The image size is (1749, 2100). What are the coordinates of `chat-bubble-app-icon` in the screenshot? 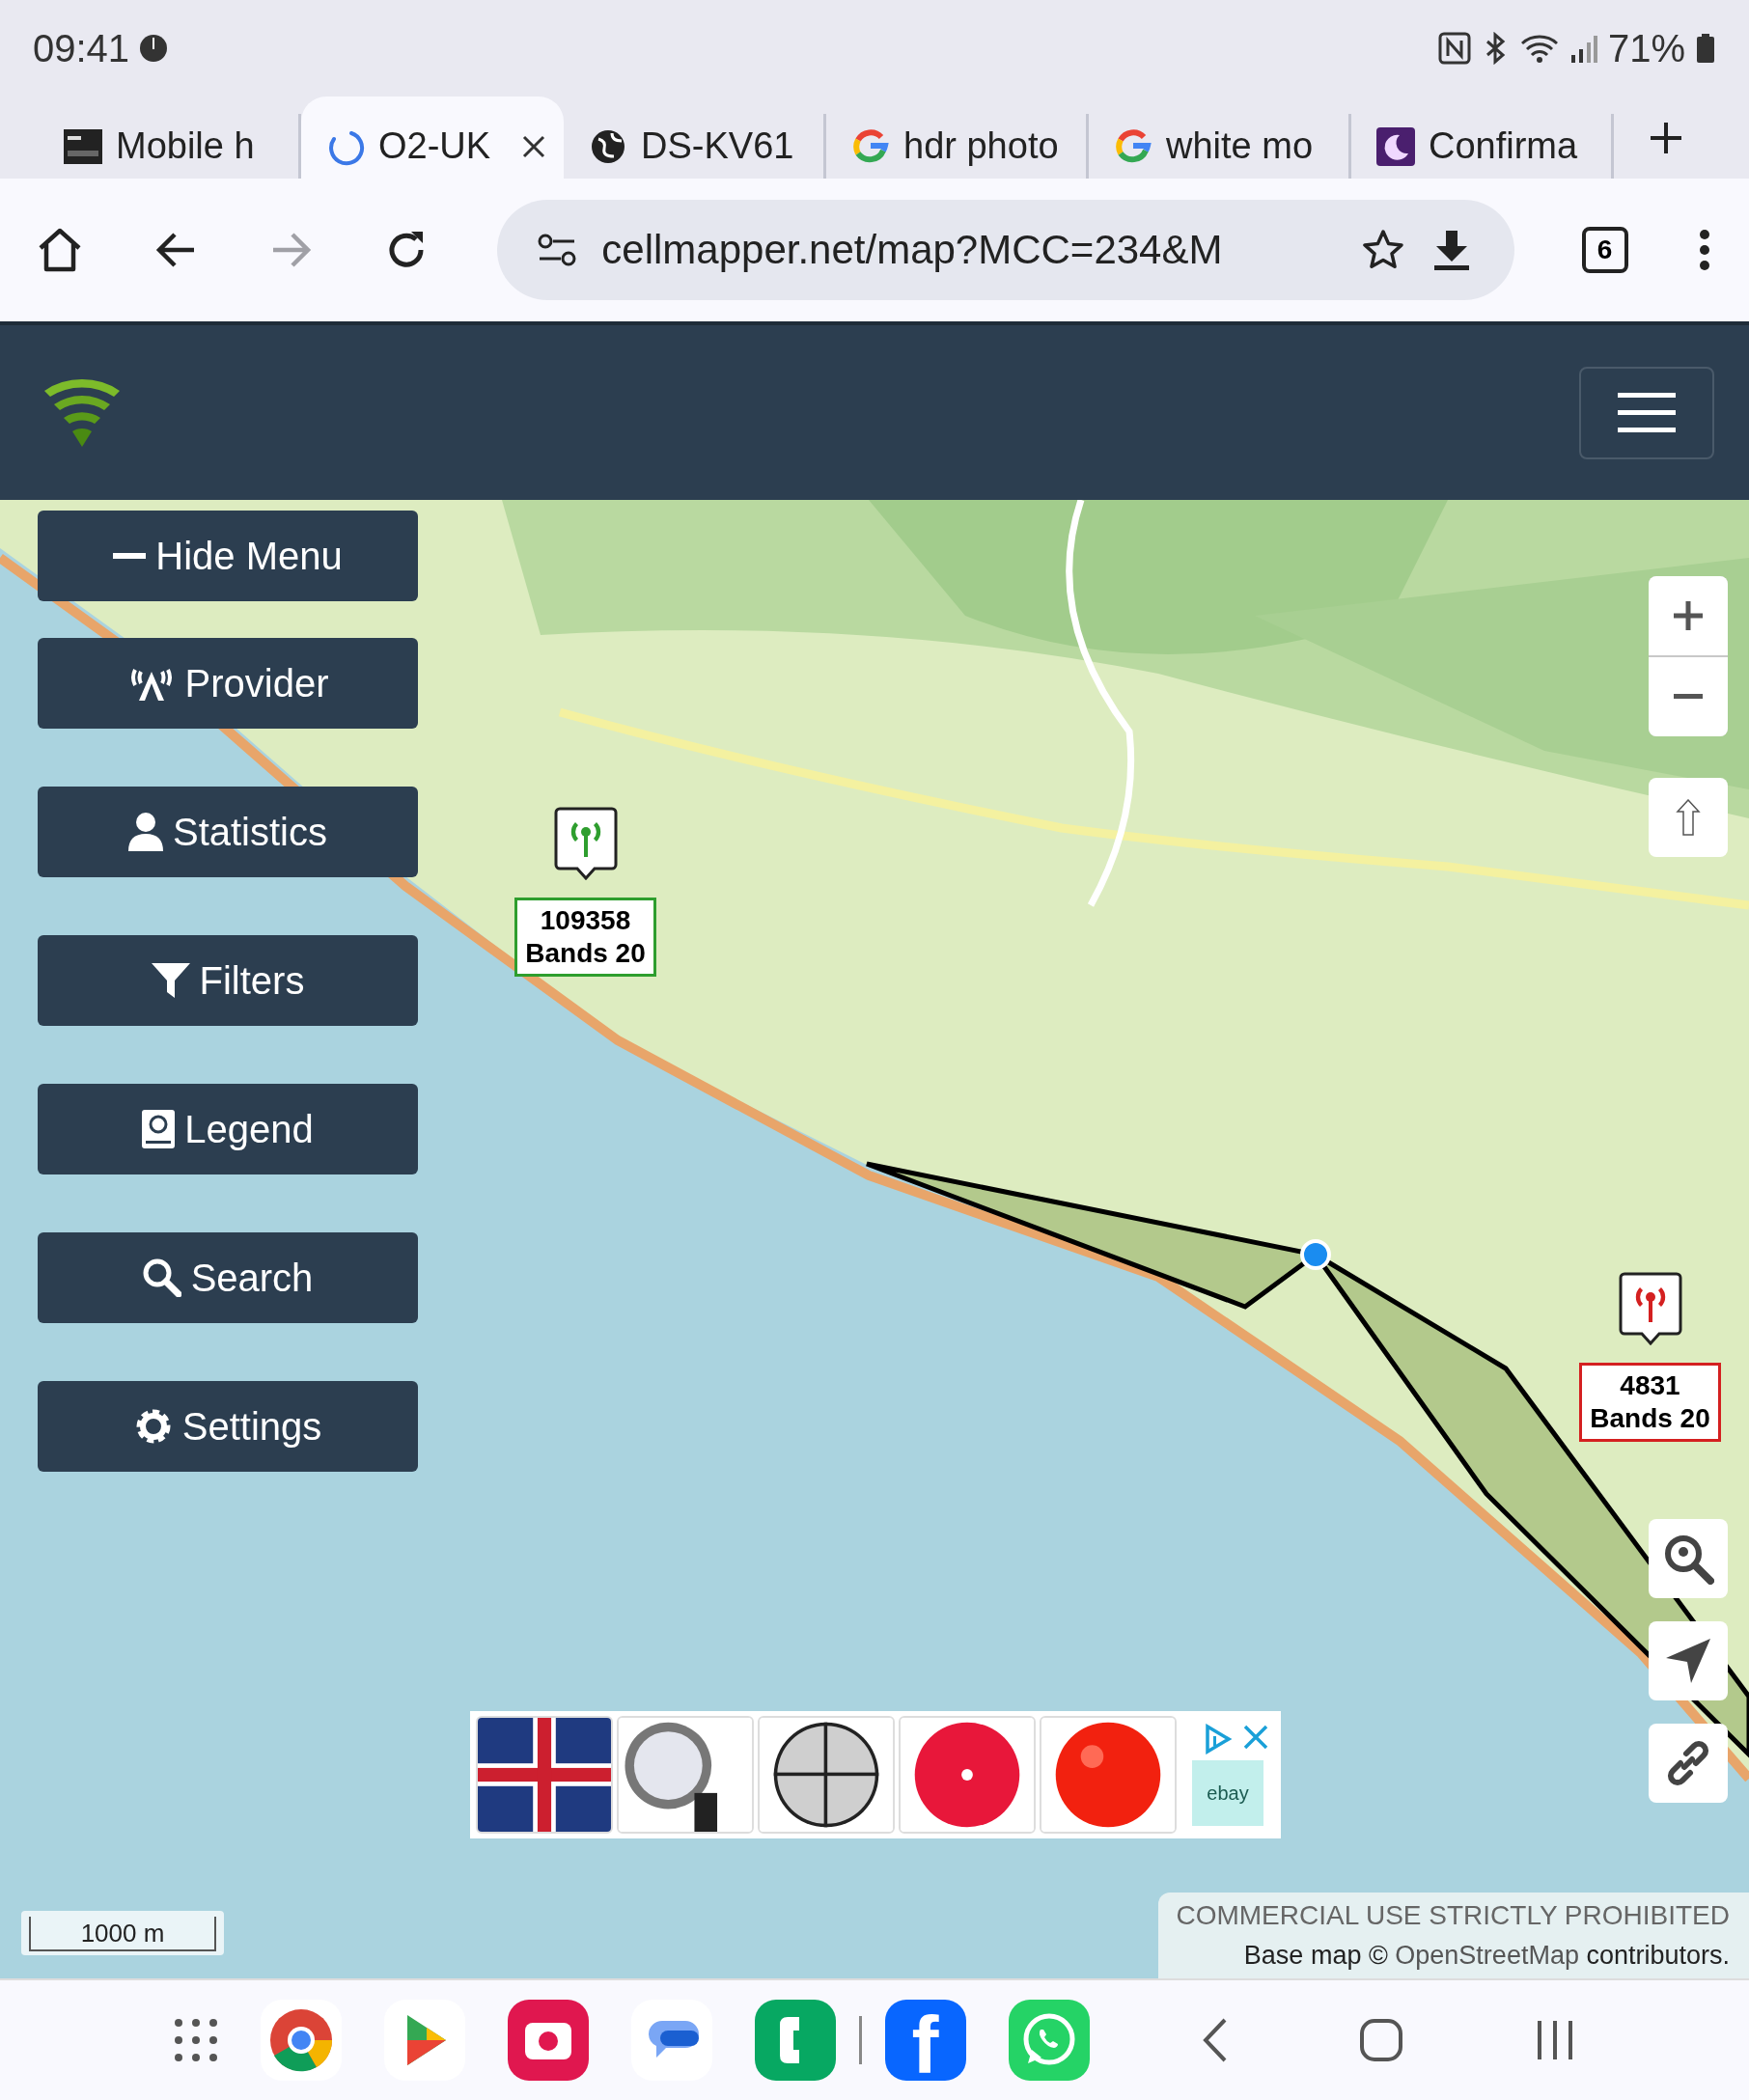 It's located at (671, 2040).